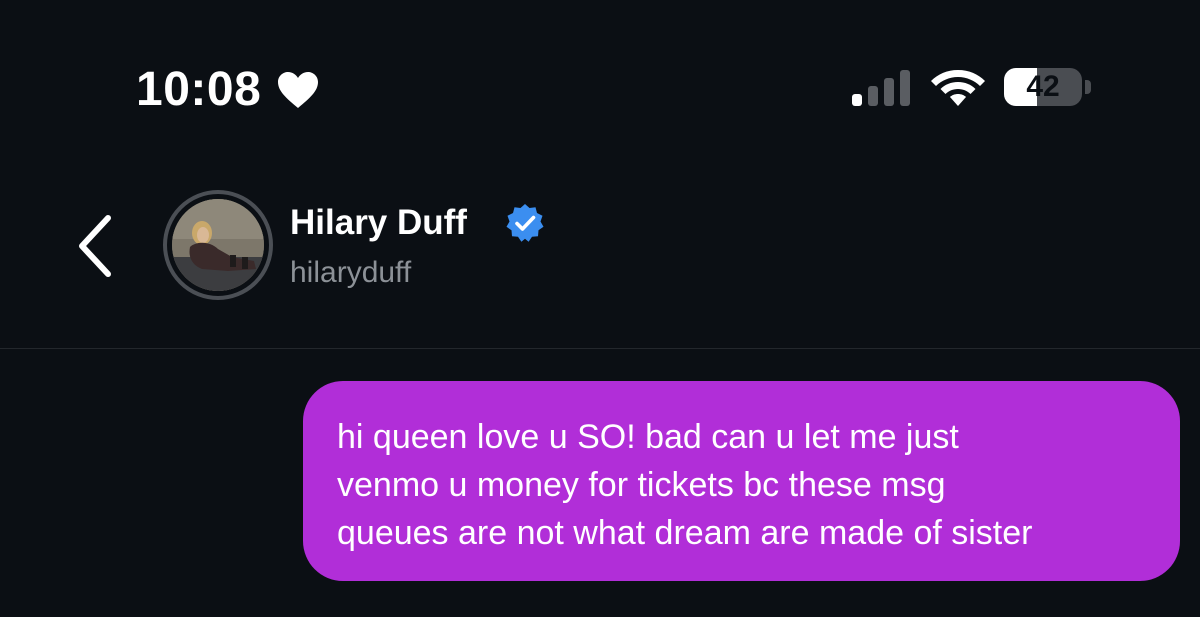 Image resolution: width=1200 pixels, height=617 pixels. Describe the element at coordinates (958, 88) in the screenshot. I see `wifi-icon` at that location.